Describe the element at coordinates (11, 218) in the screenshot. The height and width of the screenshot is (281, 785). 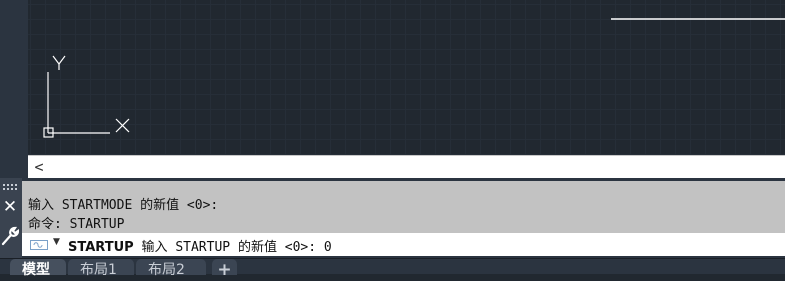
I see `command-window-handle: ✕` at that location.